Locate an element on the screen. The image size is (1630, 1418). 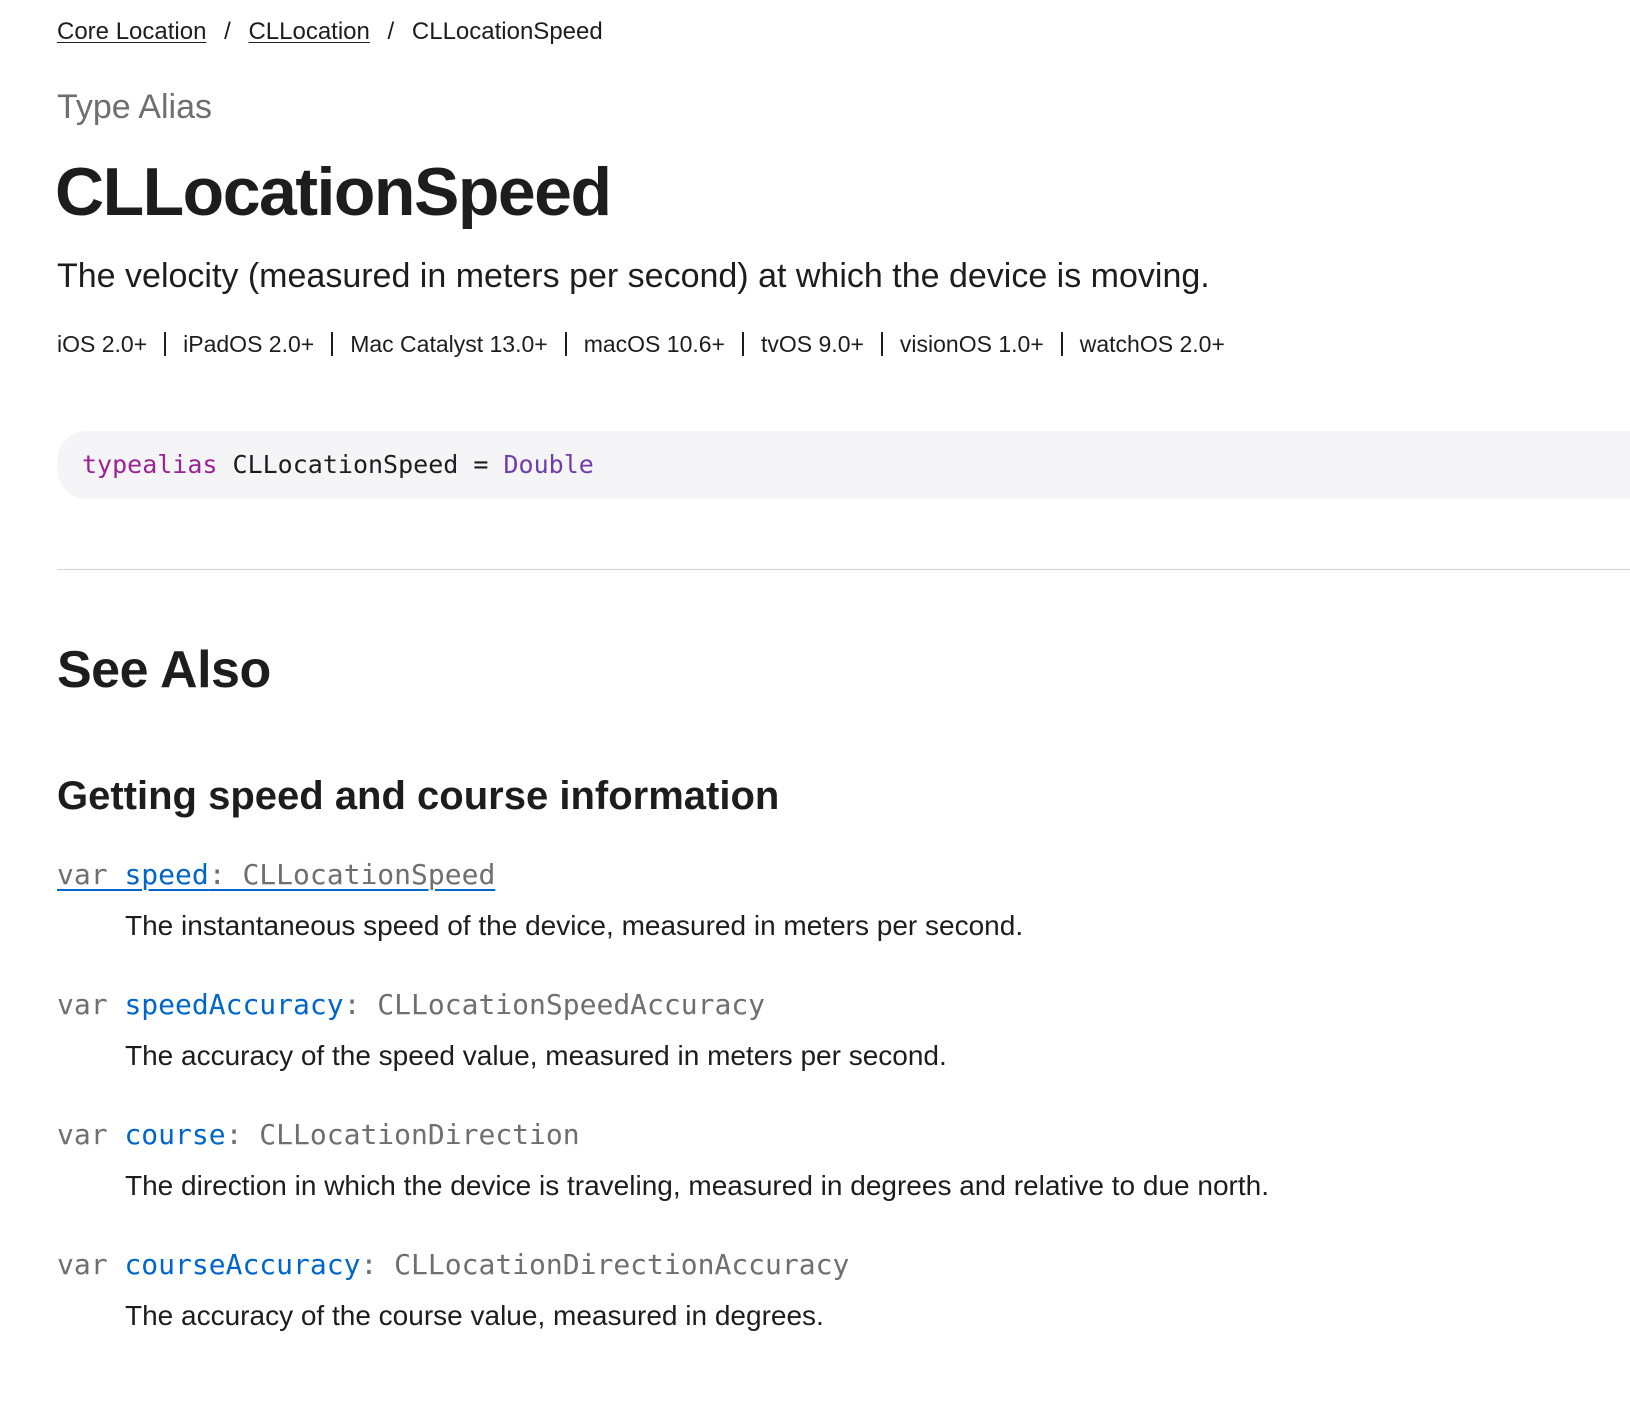
declaration-type: Double is located at coordinates (549, 464).